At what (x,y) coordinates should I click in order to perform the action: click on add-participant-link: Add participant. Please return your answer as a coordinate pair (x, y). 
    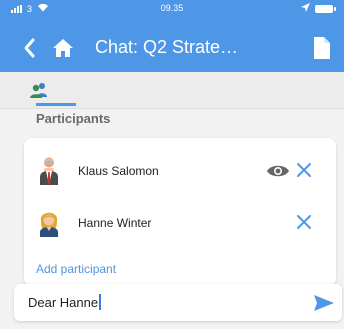
    Looking at the image, I should click on (76, 269).